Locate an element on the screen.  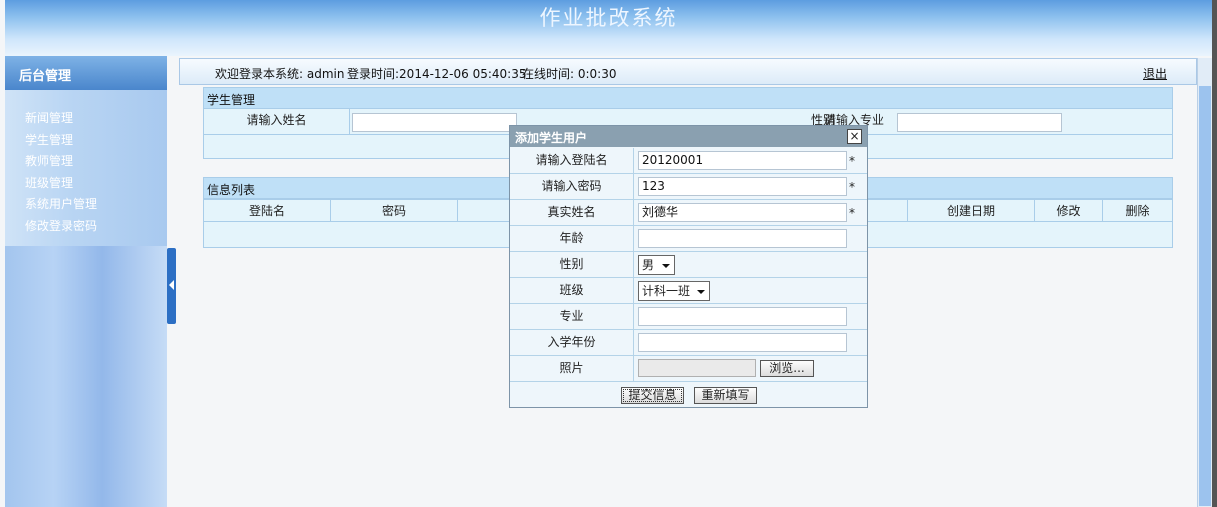
age-input is located at coordinates (742, 238).